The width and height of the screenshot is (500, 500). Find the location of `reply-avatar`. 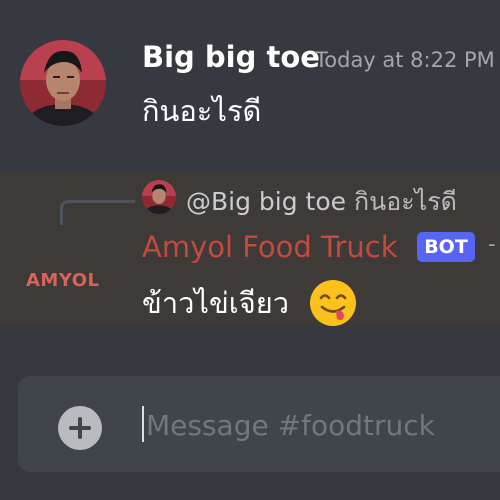

reply-avatar is located at coordinates (159, 197).